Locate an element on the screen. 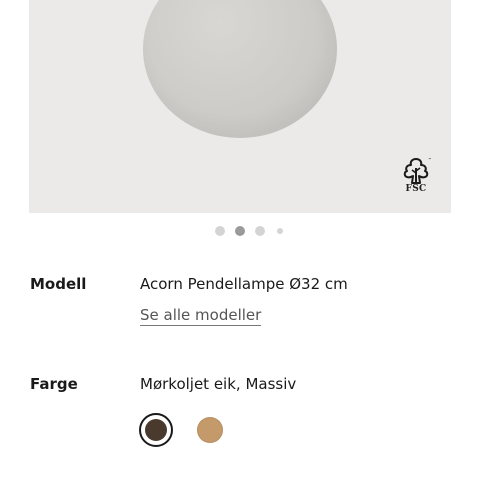  carousel-pagination is located at coordinates (240, 231).